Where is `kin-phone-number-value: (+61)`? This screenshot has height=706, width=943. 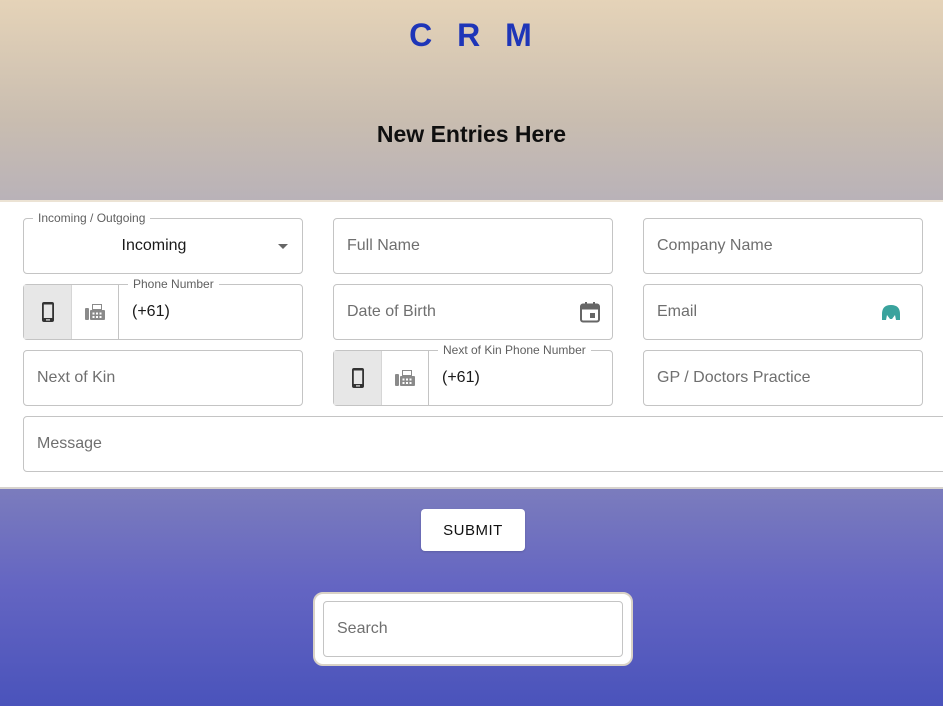
kin-phone-number-value: (+61) is located at coordinates (461, 377).